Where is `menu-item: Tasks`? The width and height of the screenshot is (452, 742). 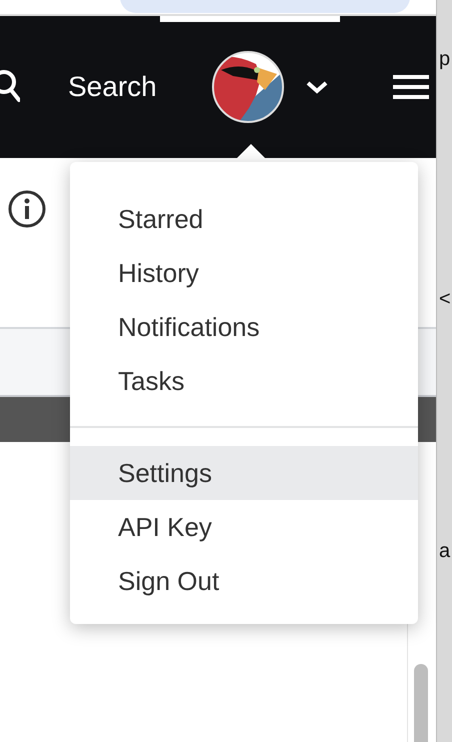 menu-item: Tasks is located at coordinates (244, 381).